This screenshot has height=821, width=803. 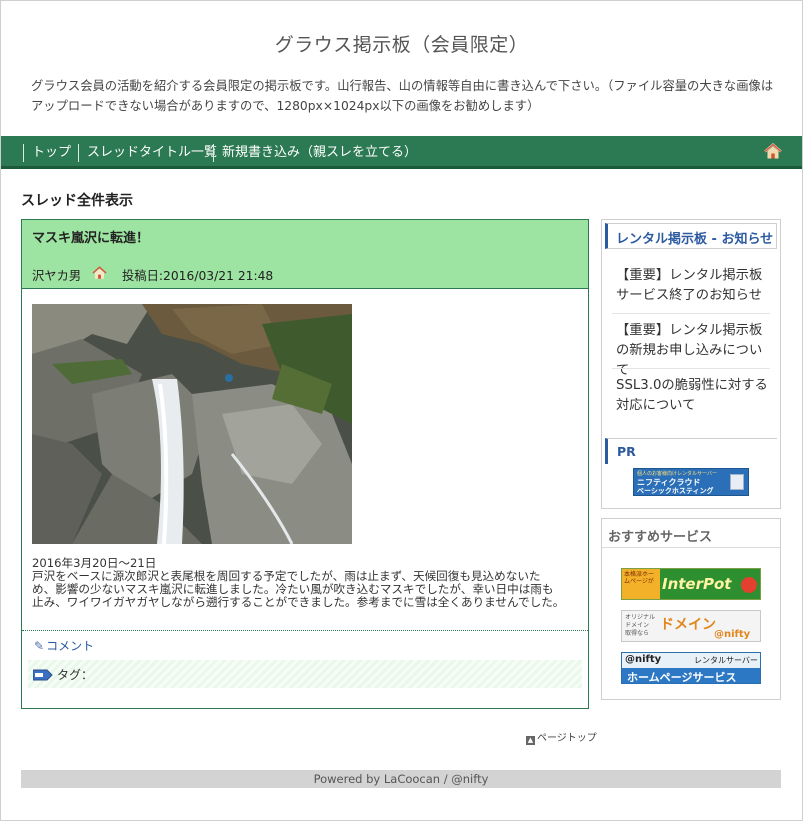 I want to click on notice-item: 【重要】レンタル掲示板サービス終了のお知らせ, so click(x=694, y=286).